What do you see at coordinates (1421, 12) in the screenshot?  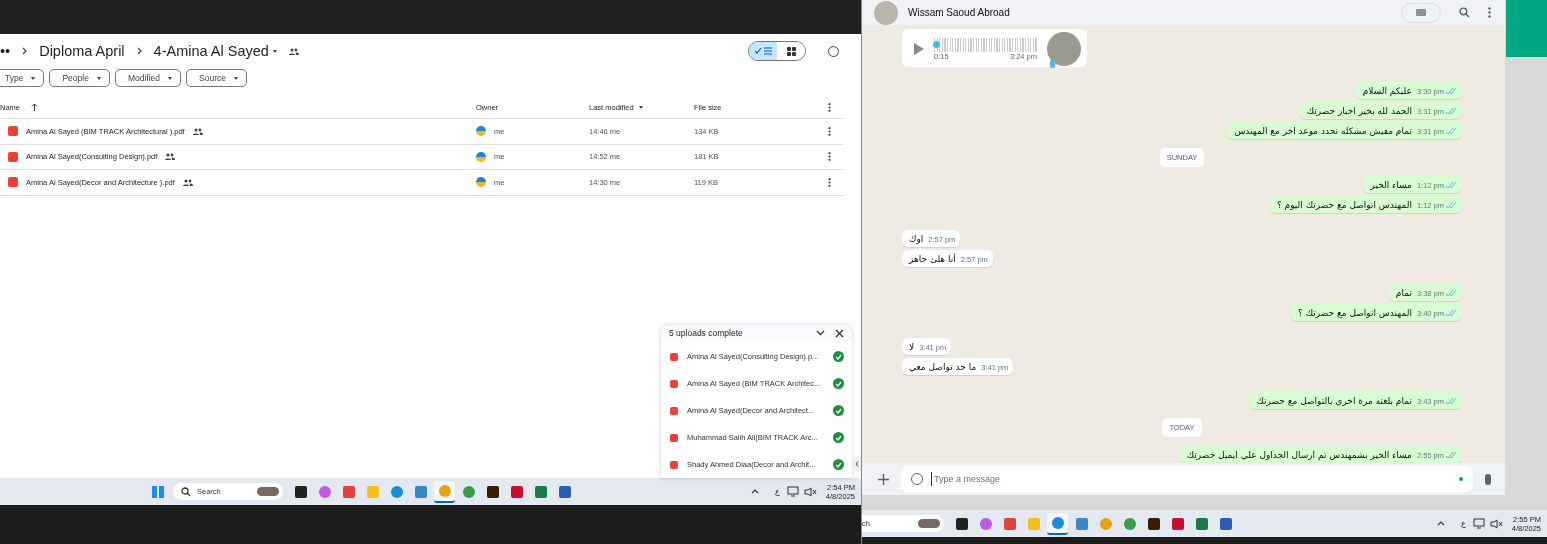 I see `video-call-button` at bounding box center [1421, 12].